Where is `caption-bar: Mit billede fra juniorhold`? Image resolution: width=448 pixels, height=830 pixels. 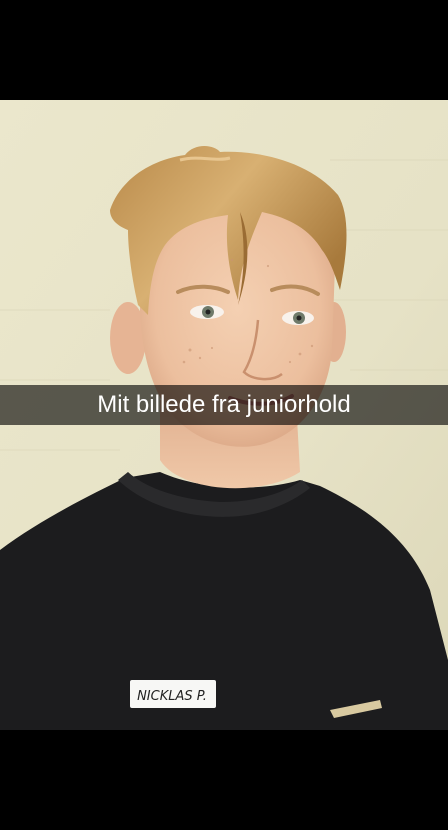
caption-bar: Mit billede fra juniorhold is located at coordinates (224, 405).